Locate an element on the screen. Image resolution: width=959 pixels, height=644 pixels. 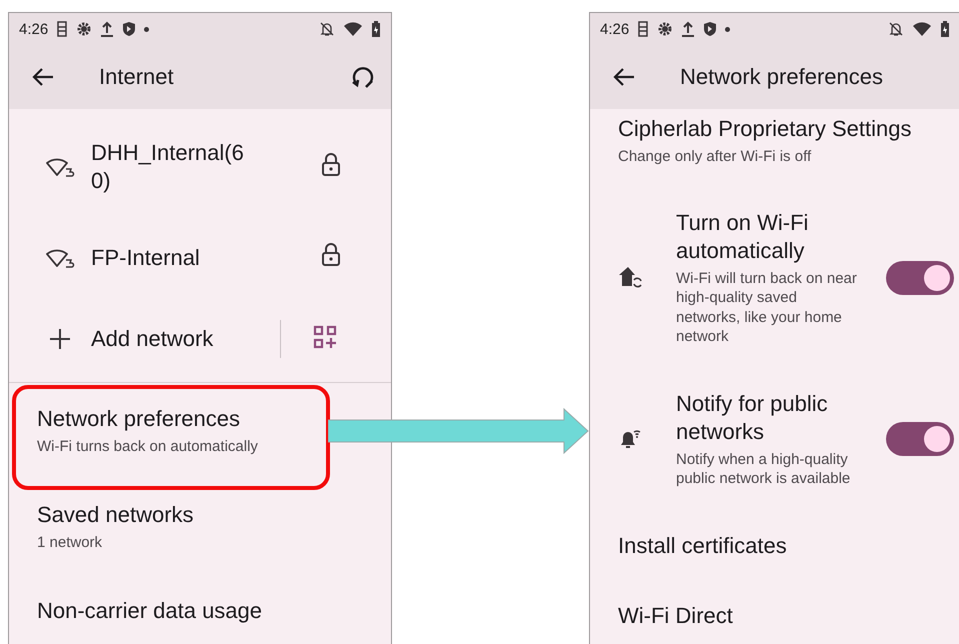
add-network-link: Add network is located at coordinates (185, 339).